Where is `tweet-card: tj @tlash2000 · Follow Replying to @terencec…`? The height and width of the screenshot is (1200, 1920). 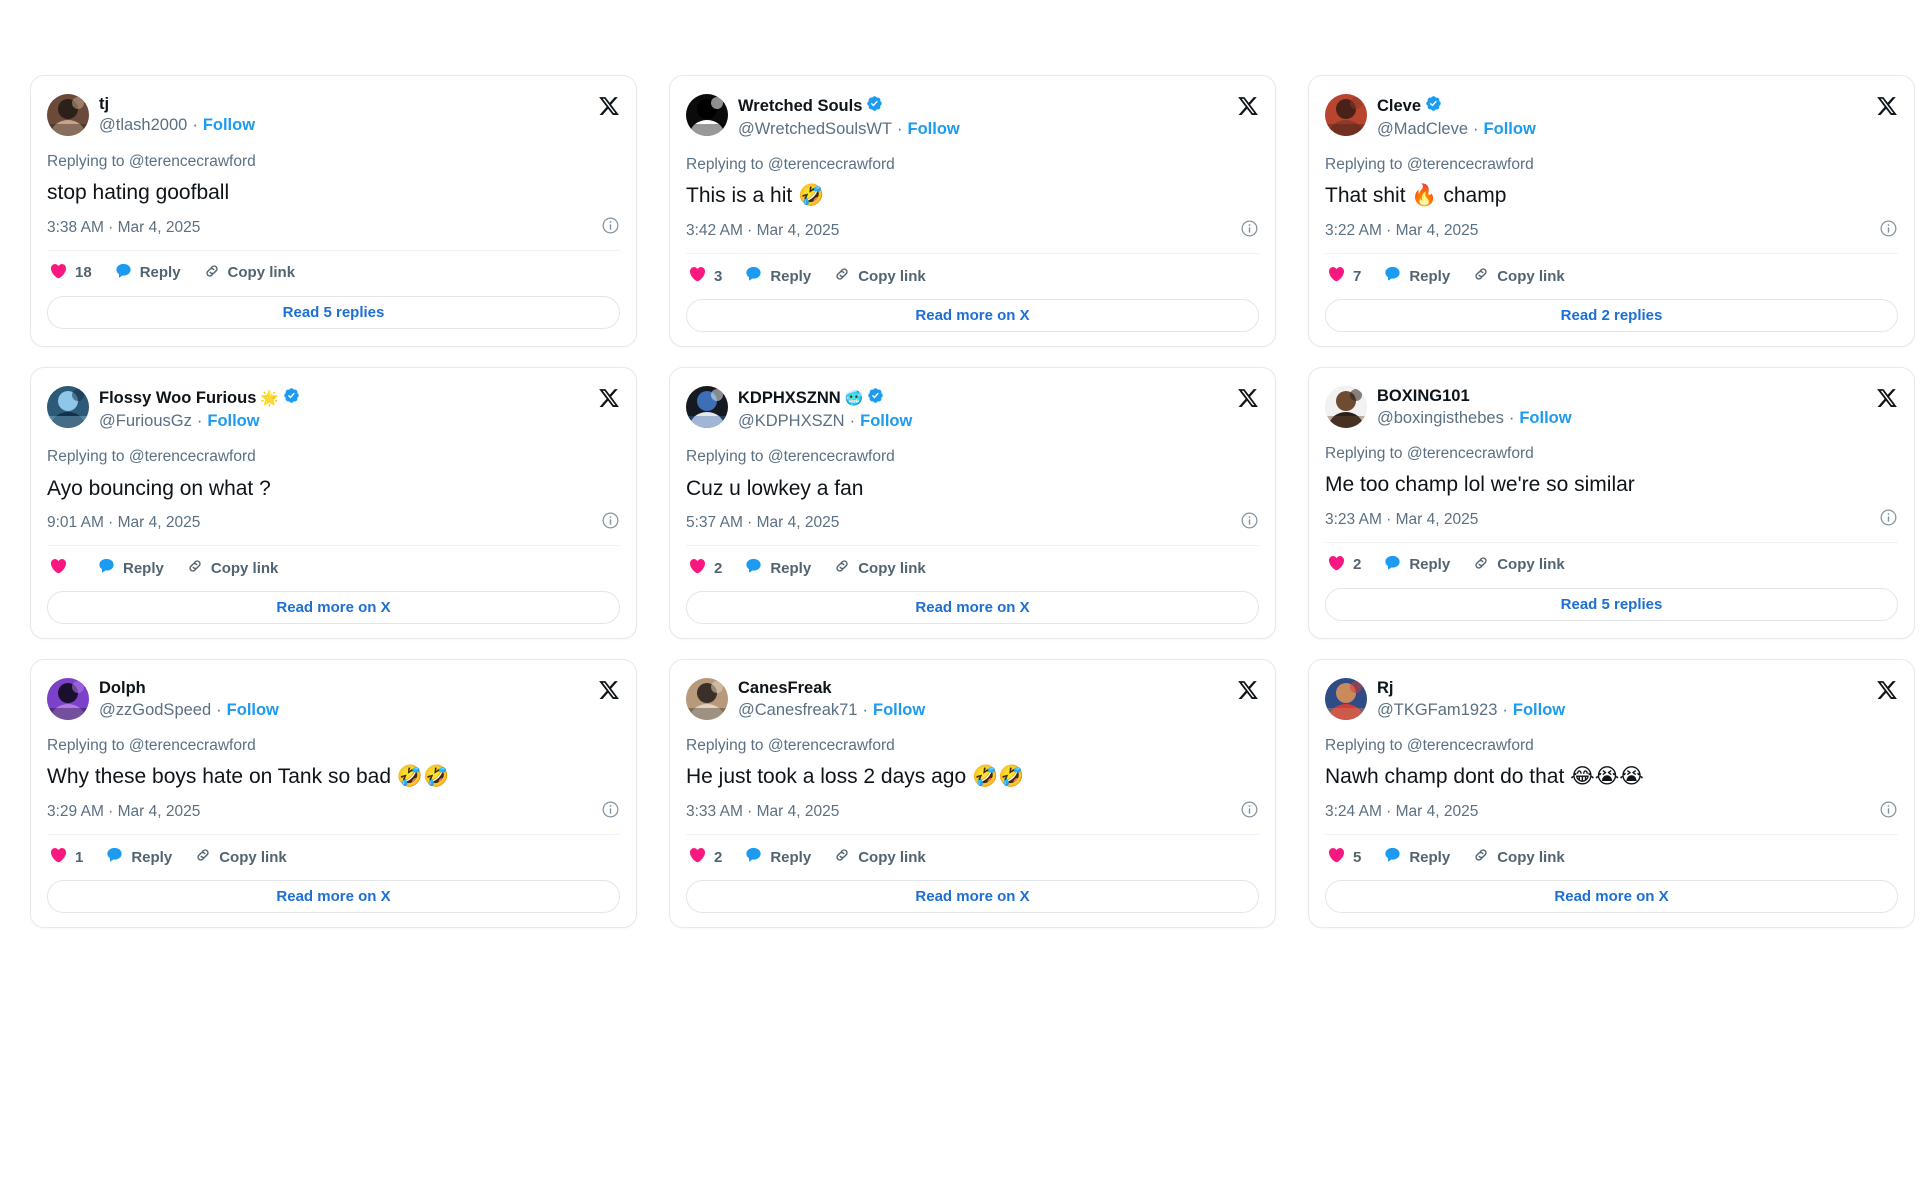
tweet-card: tj @tlash2000 · Follow Replying to @terencec… is located at coordinates (333, 211).